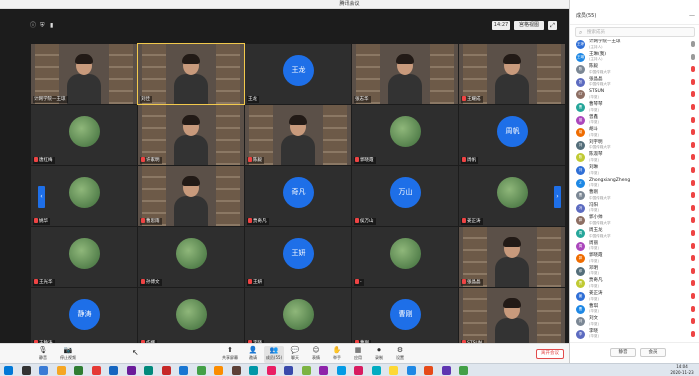 Image resolution: width=699 pixels, height=376 pixels. I want to click on participant-tile: 姜正涛, so click(512, 196).